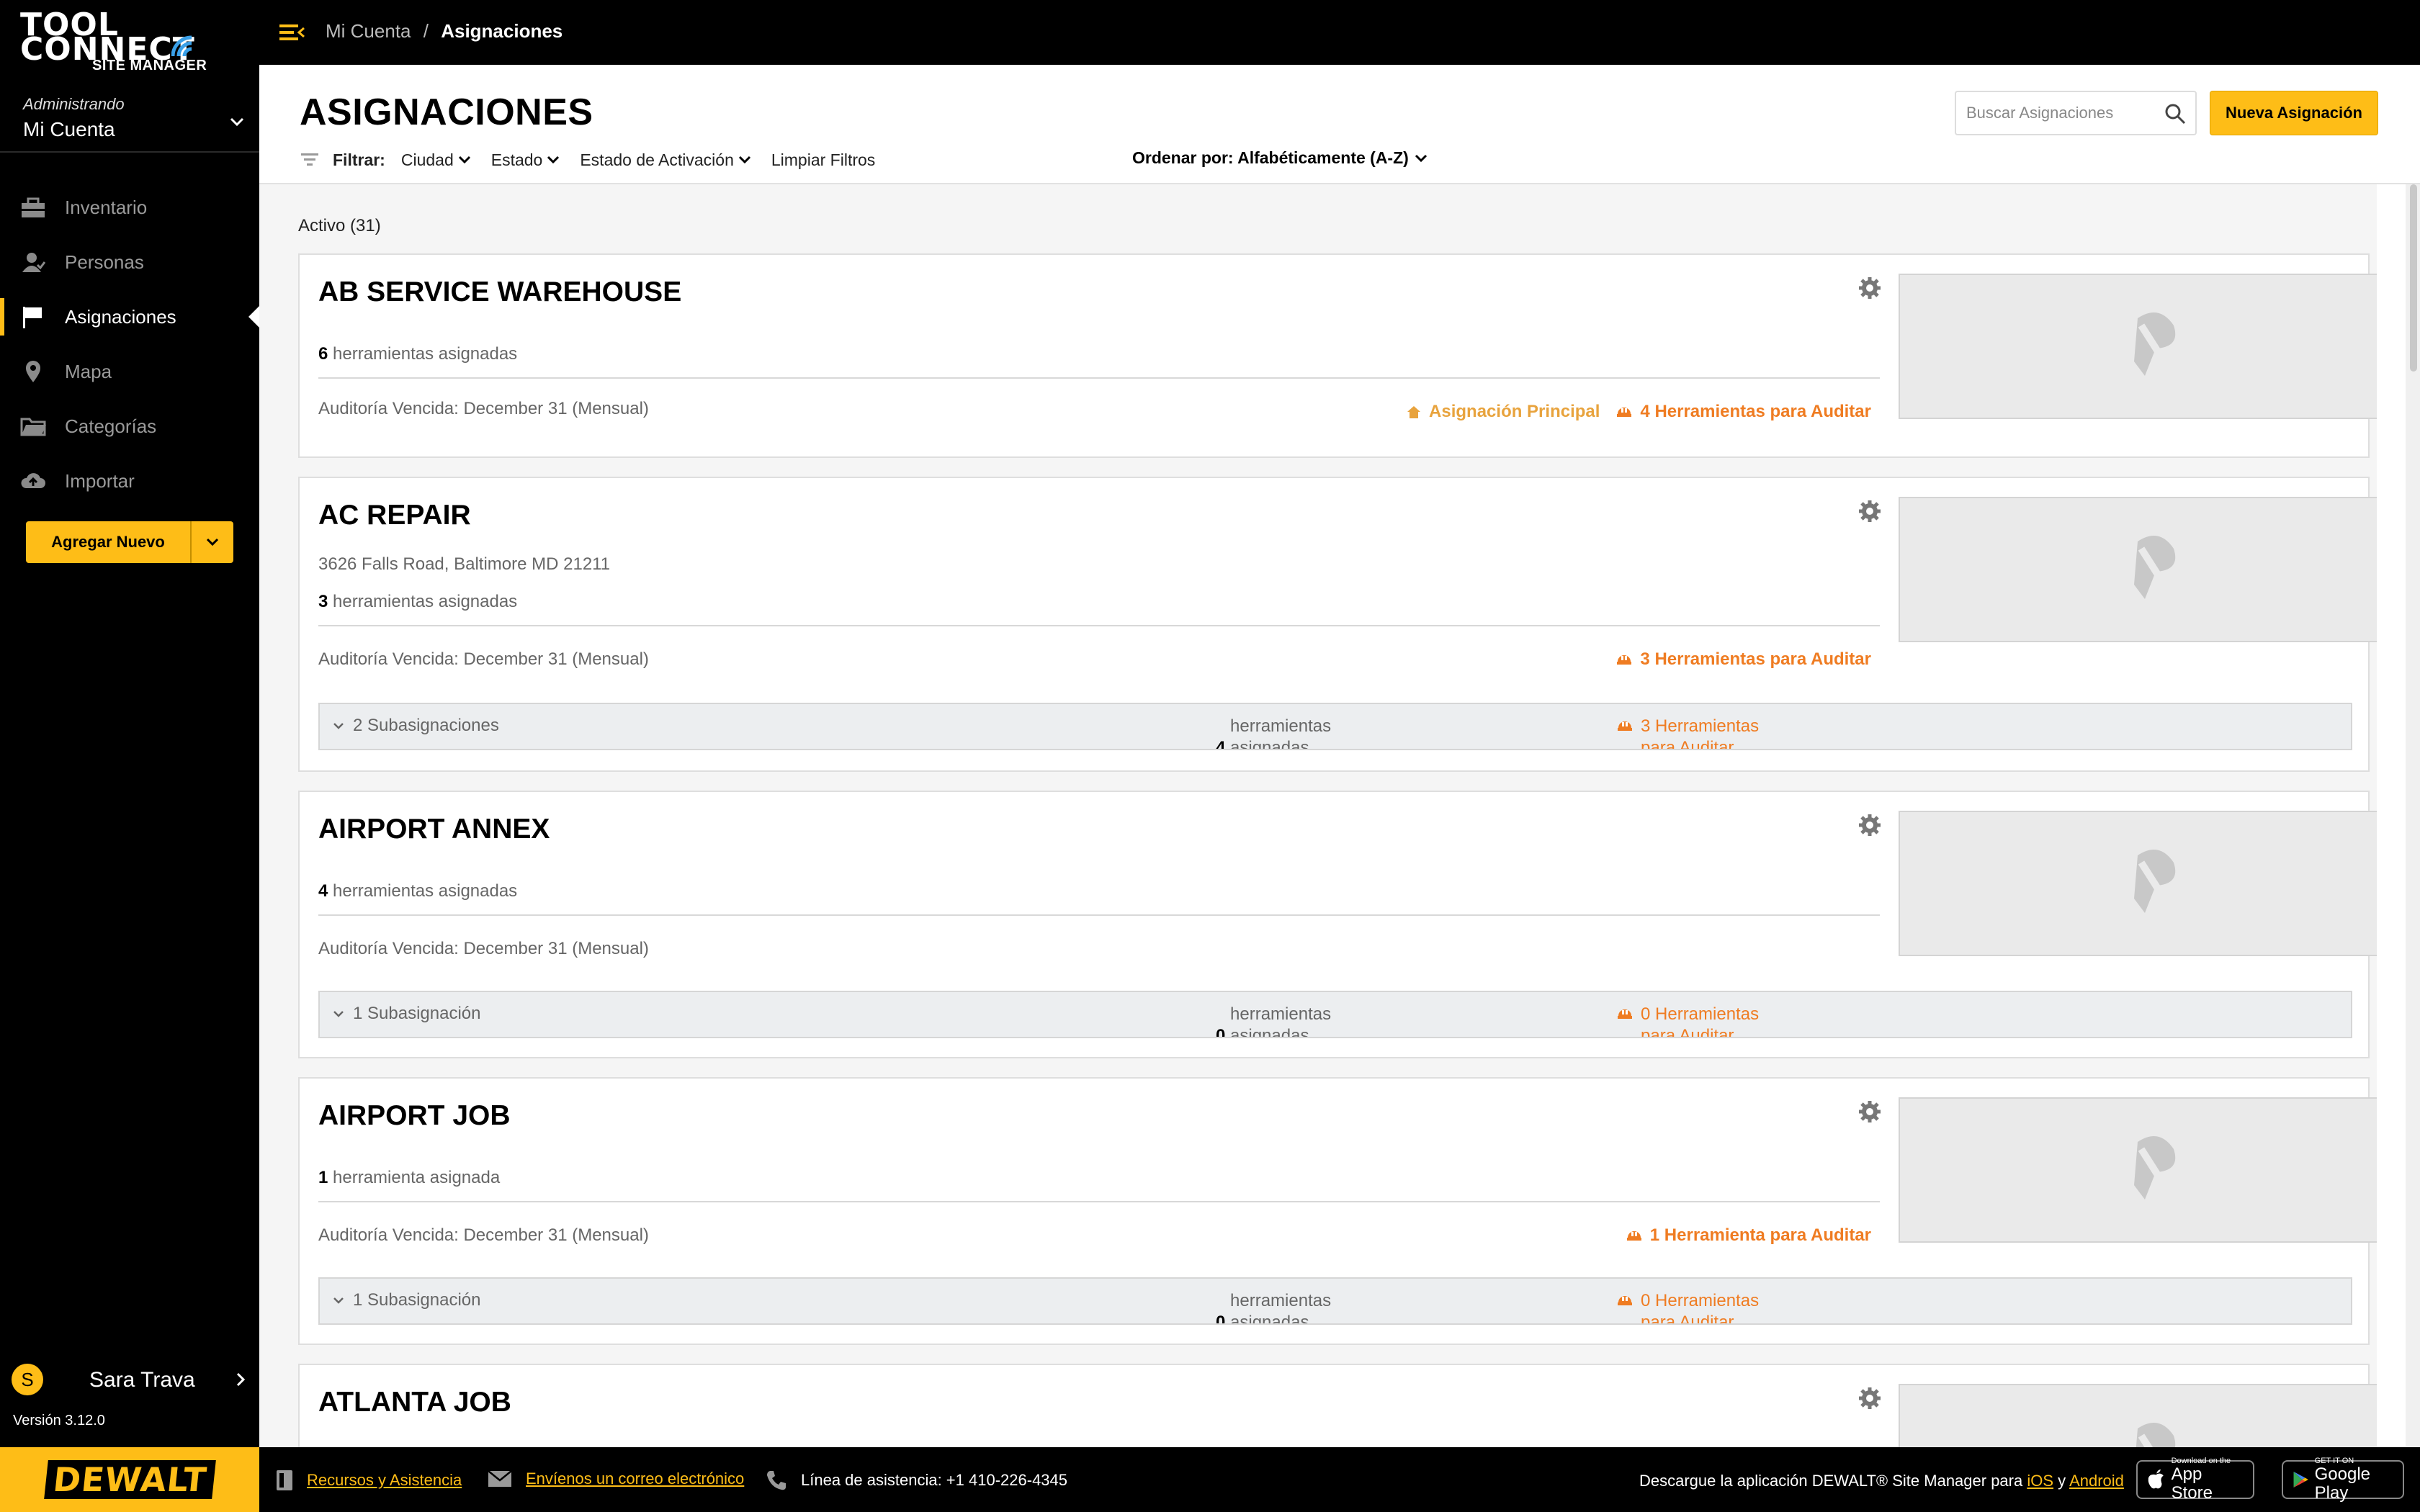 Image resolution: width=2420 pixels, height=1512 pixels. I want to click on audit-badge: 3 Herramientas para Auditar, so click(1743, 659).